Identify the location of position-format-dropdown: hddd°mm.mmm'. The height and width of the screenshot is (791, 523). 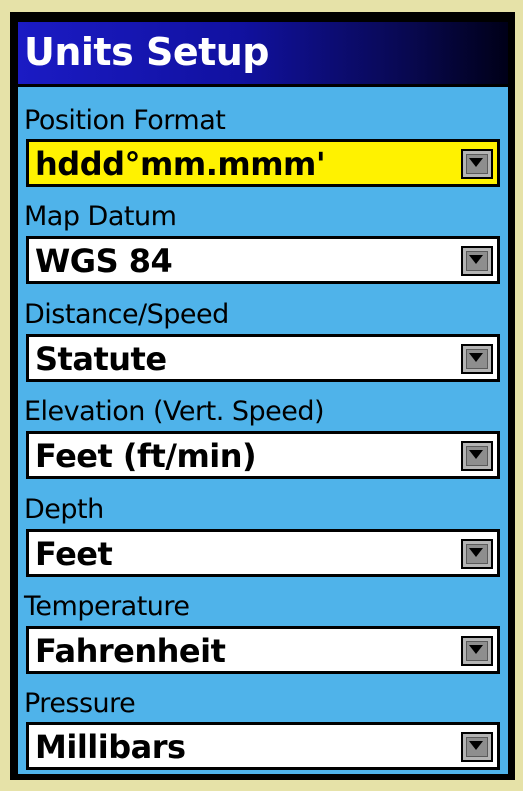
(263, 163).